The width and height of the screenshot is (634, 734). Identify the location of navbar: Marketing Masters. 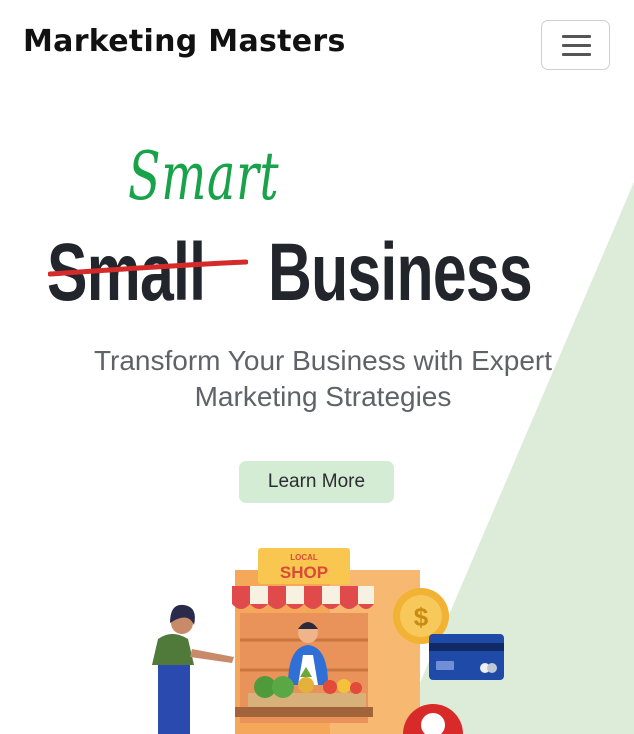
(317, 45).